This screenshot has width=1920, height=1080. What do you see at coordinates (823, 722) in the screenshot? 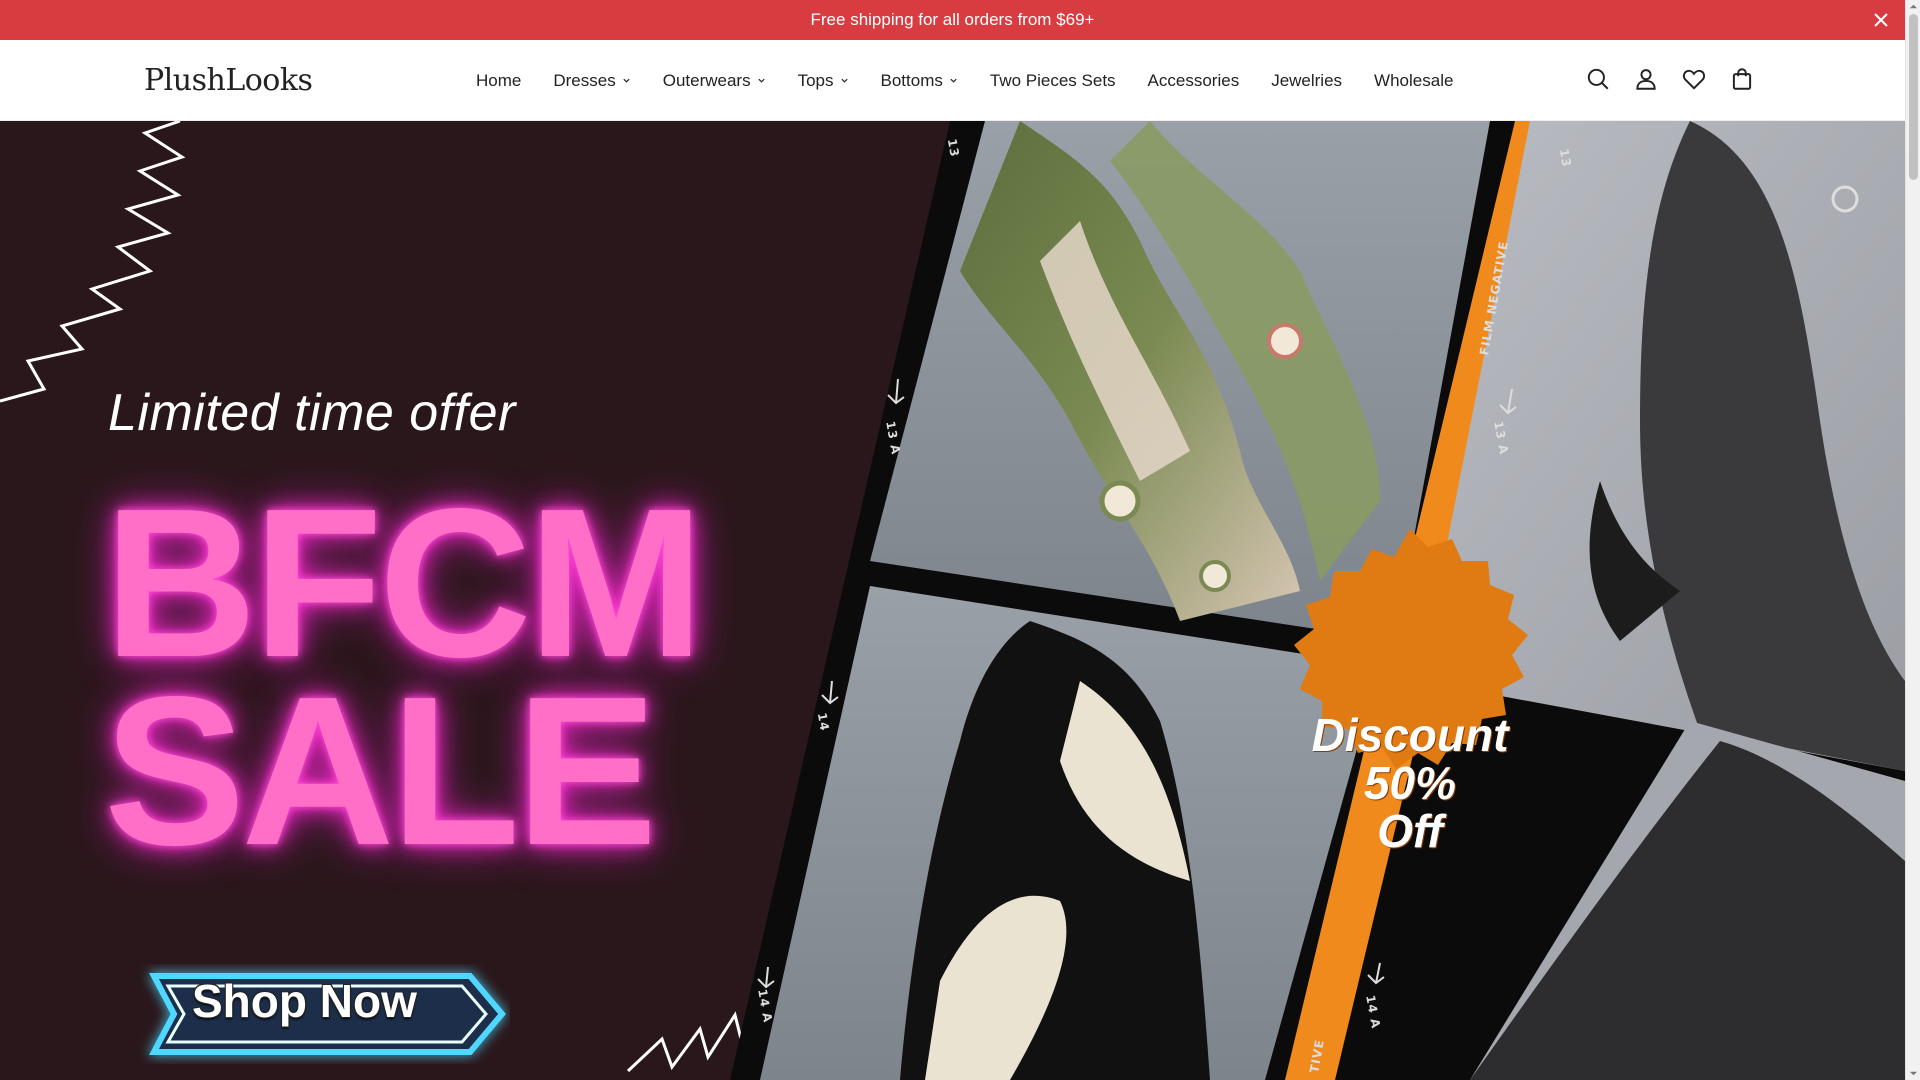
I see `film-label: 14` at bounding box center [823, 722].